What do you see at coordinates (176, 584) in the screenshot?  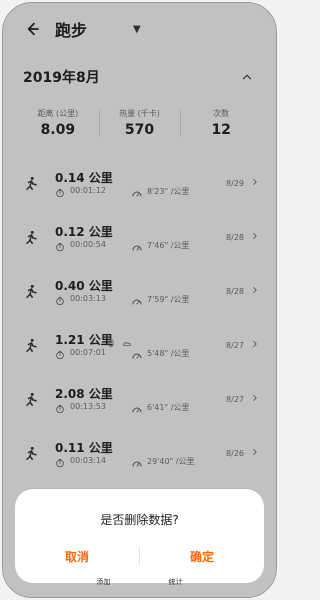 I see `stats-tab: 统计` at bounding box center [176, 584].